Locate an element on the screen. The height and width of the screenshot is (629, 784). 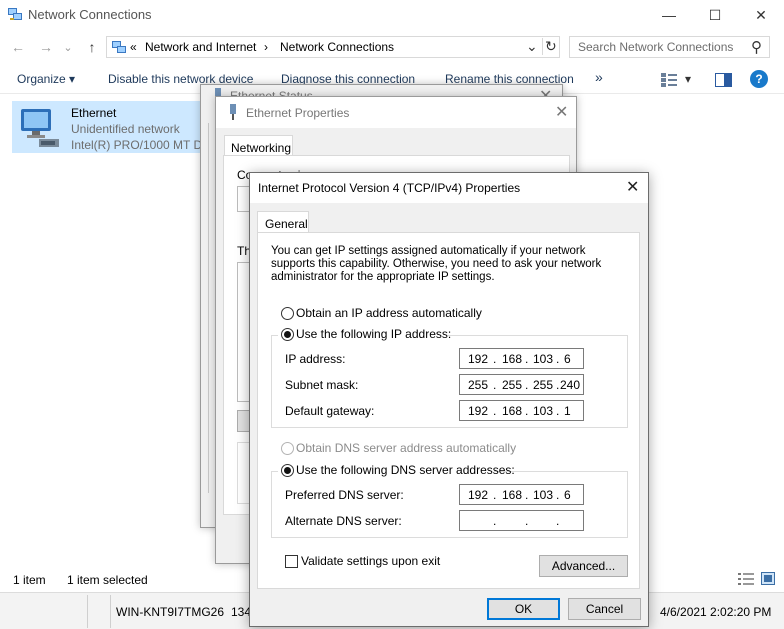
breadcrumb-network-connections: Network Connections is located at coordinates (337, 47).